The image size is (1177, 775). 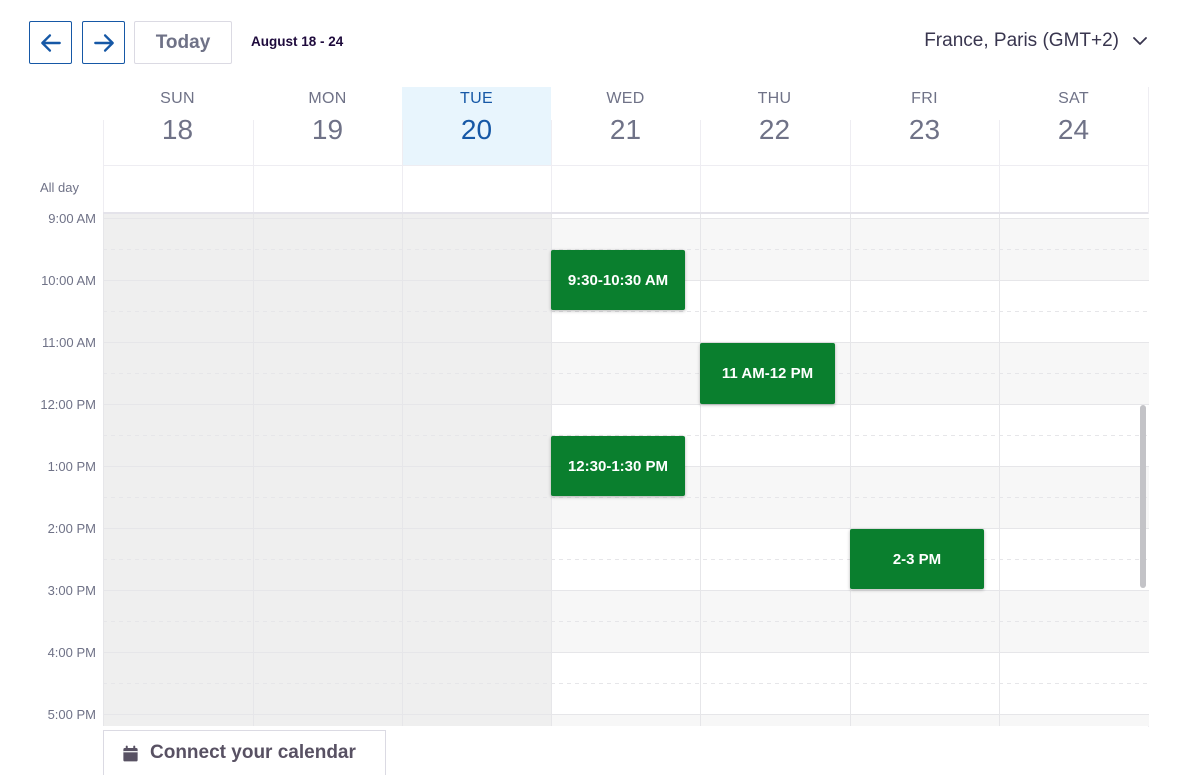 I want to click on connect-calendar-label: Connect your calendar, so click(x=253, y=752).